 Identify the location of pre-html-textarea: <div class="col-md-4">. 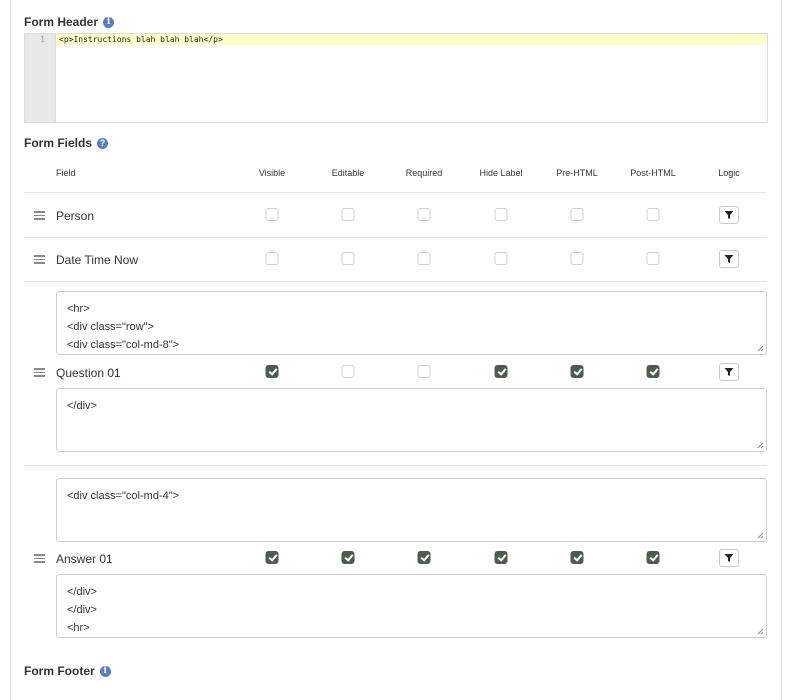
(411, 510).